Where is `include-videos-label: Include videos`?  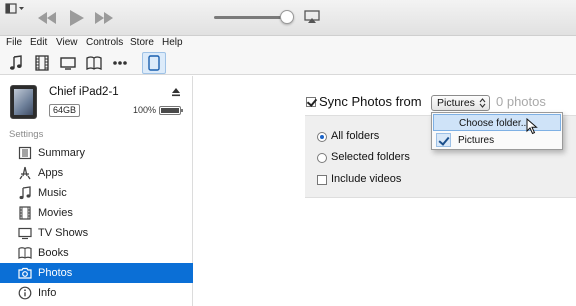 include-videos-label: Include videos is located at coordinates (366, 179).